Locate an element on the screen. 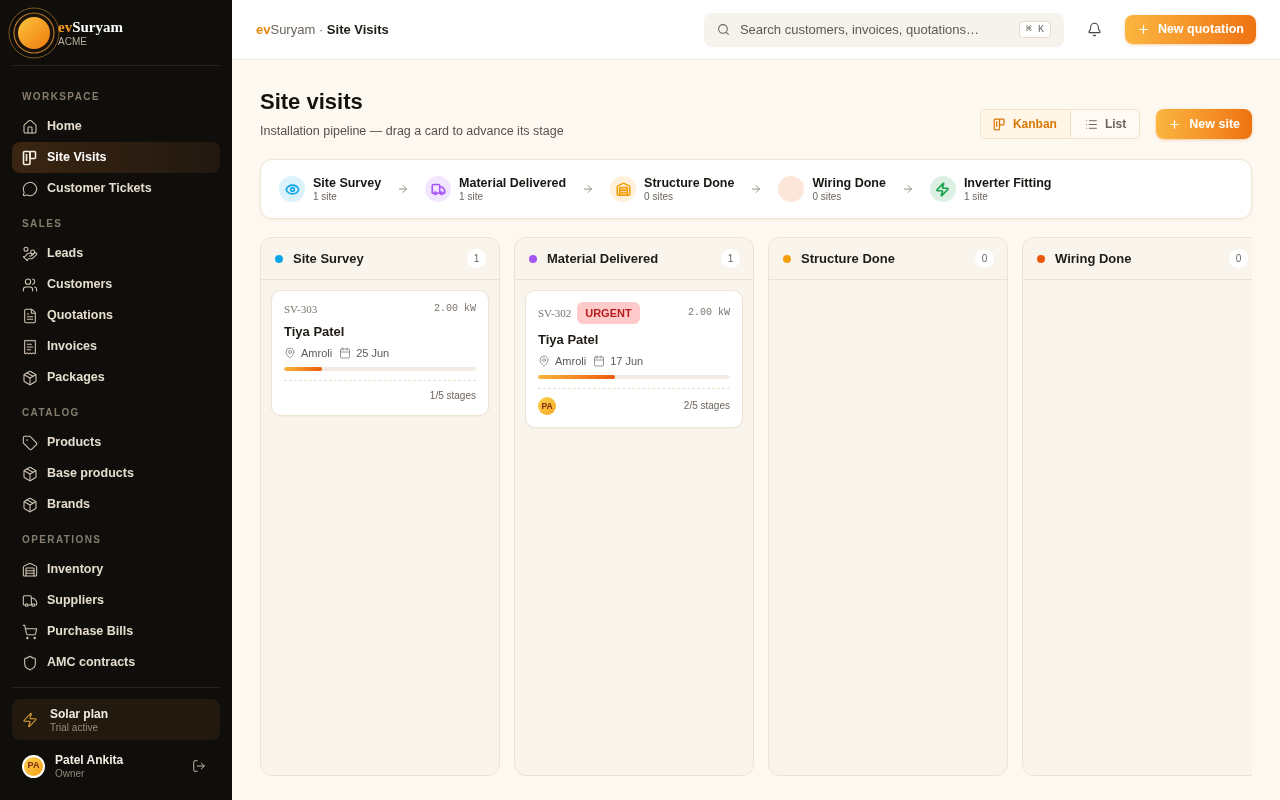 This screenshot has height=800, width=1280. stage-progress-text: 2/5 stages is located at coordinates (706, 406).